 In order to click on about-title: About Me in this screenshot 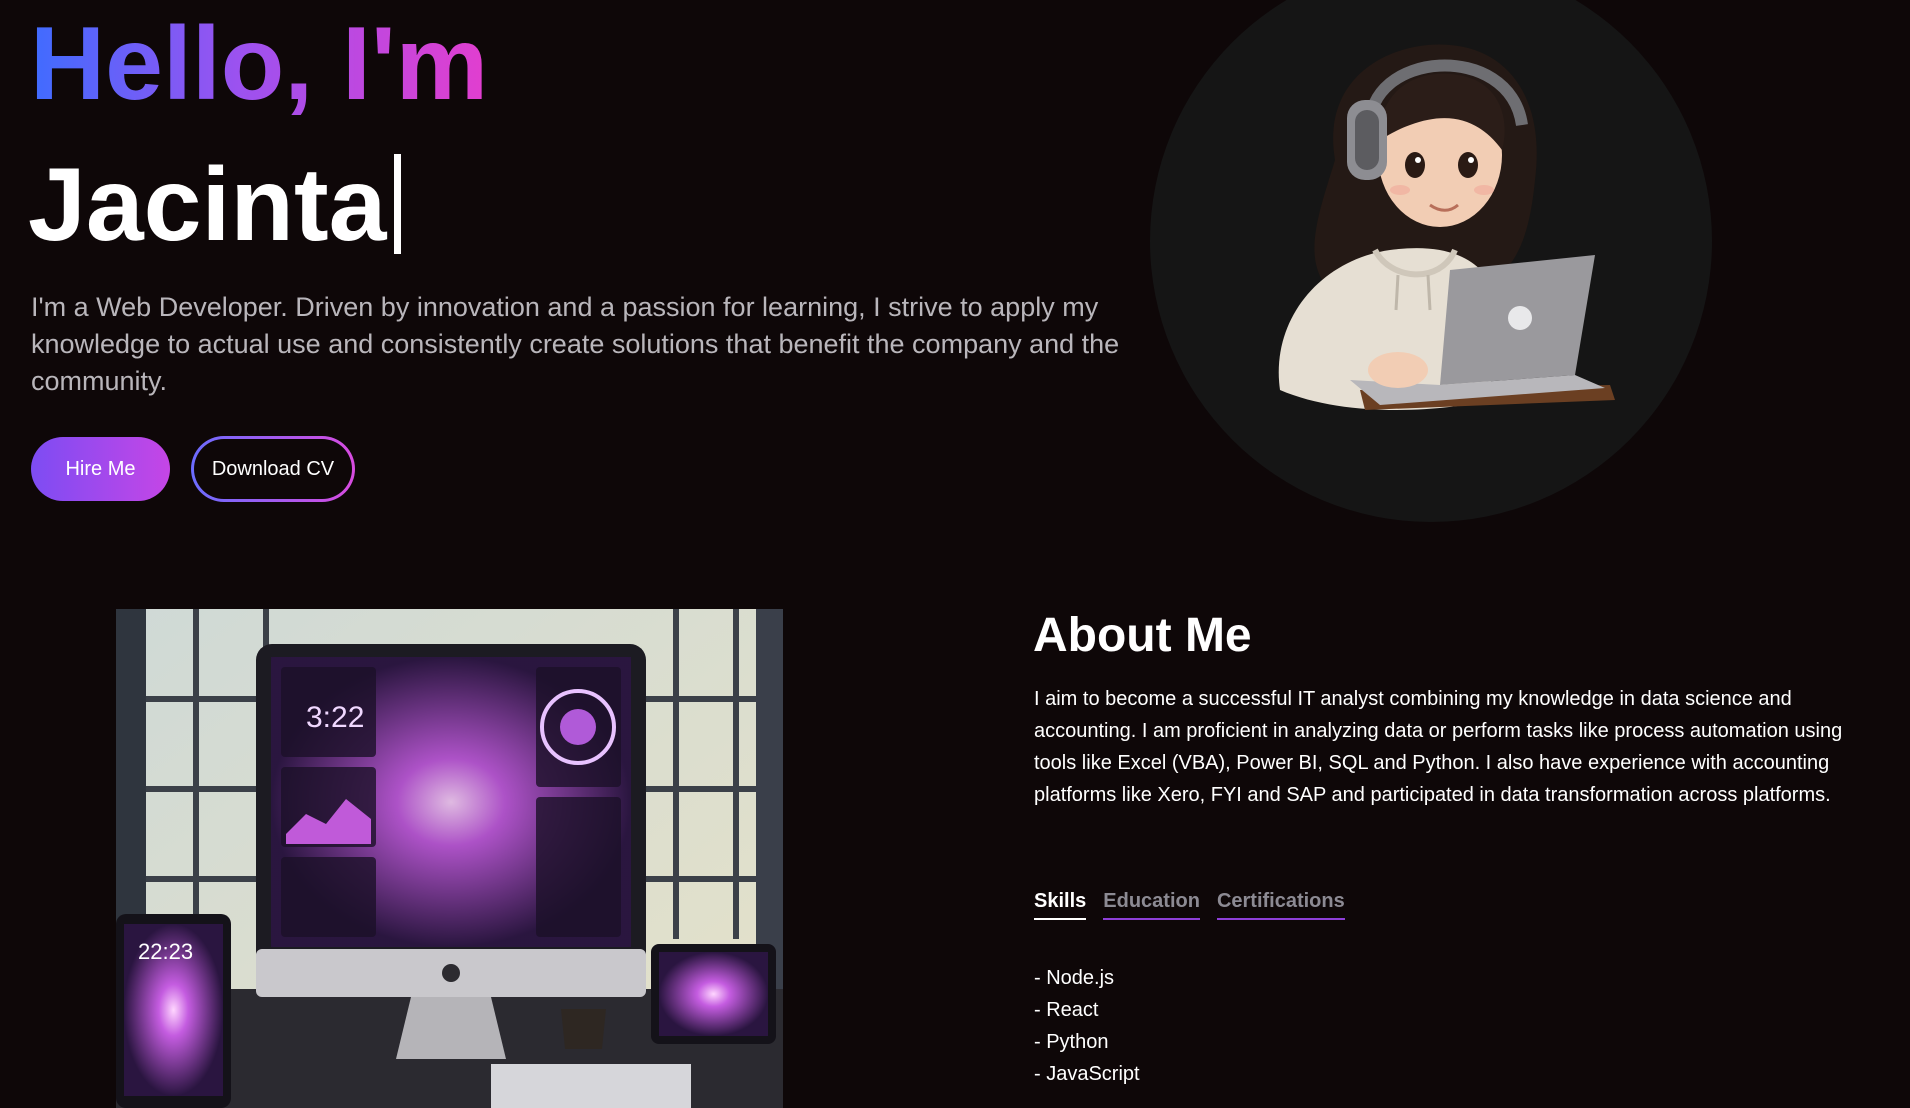, I will do `click(1142, 635)`.